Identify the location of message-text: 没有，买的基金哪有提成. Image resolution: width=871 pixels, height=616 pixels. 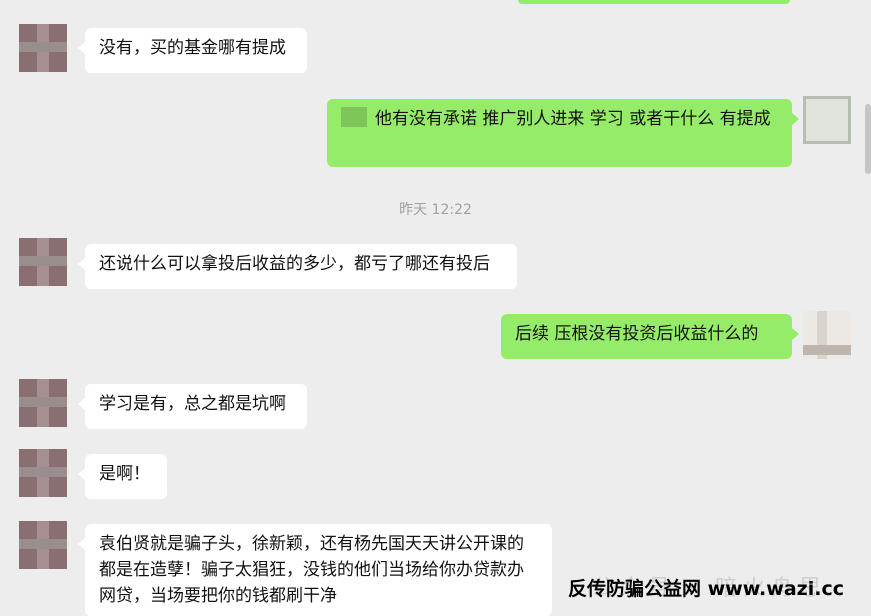
(192, 48).